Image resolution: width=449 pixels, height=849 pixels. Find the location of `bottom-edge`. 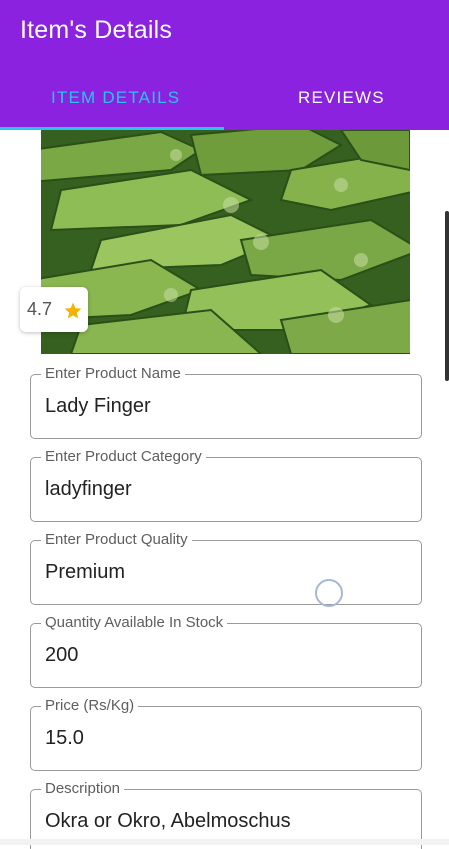

bottom-edge is located at coordinates (224, 842).